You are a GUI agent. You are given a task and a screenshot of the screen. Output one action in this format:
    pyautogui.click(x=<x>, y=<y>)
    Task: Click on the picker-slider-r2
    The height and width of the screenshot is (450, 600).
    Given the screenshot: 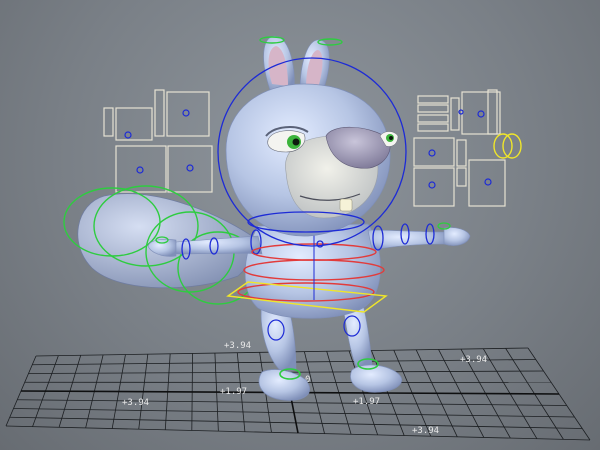 What is the action you would take?
    pyautogui.click(x=492, y=112)
    